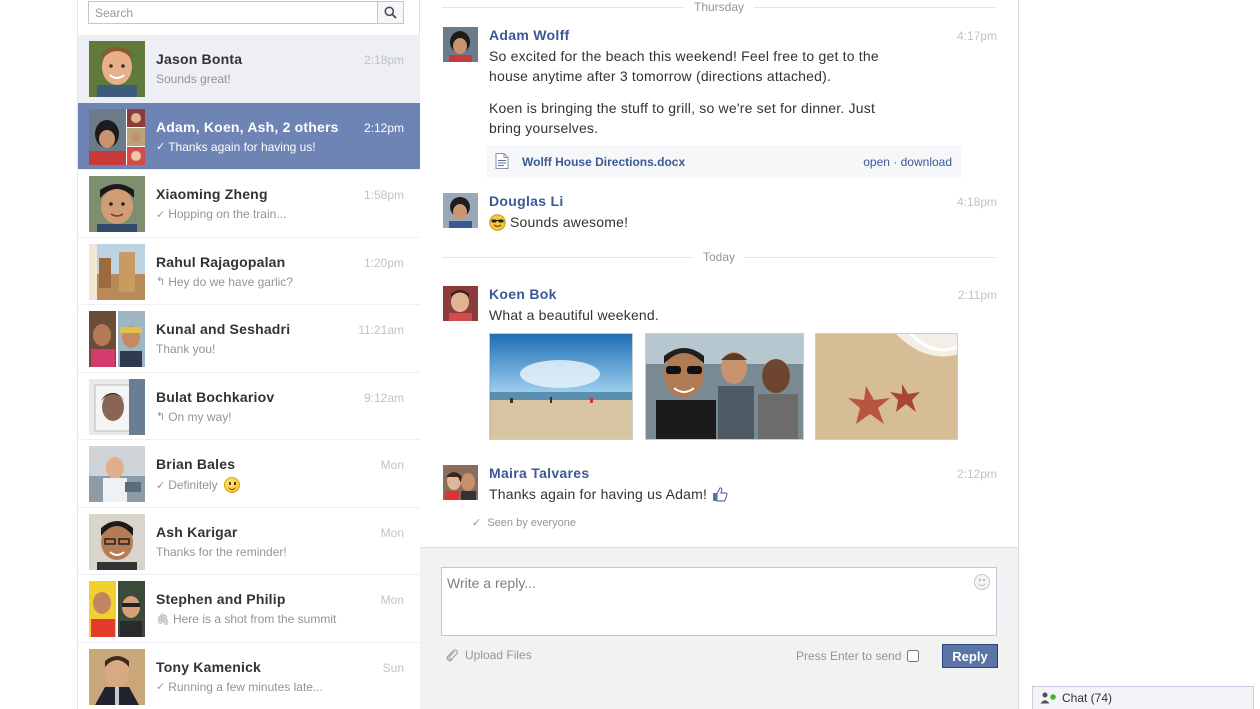 The image size is (1260, 709). What do you see at coordinates (383, 262) in the screenshot?
I see `thread-time: 1:20pm` at bounding box center [383, 262].